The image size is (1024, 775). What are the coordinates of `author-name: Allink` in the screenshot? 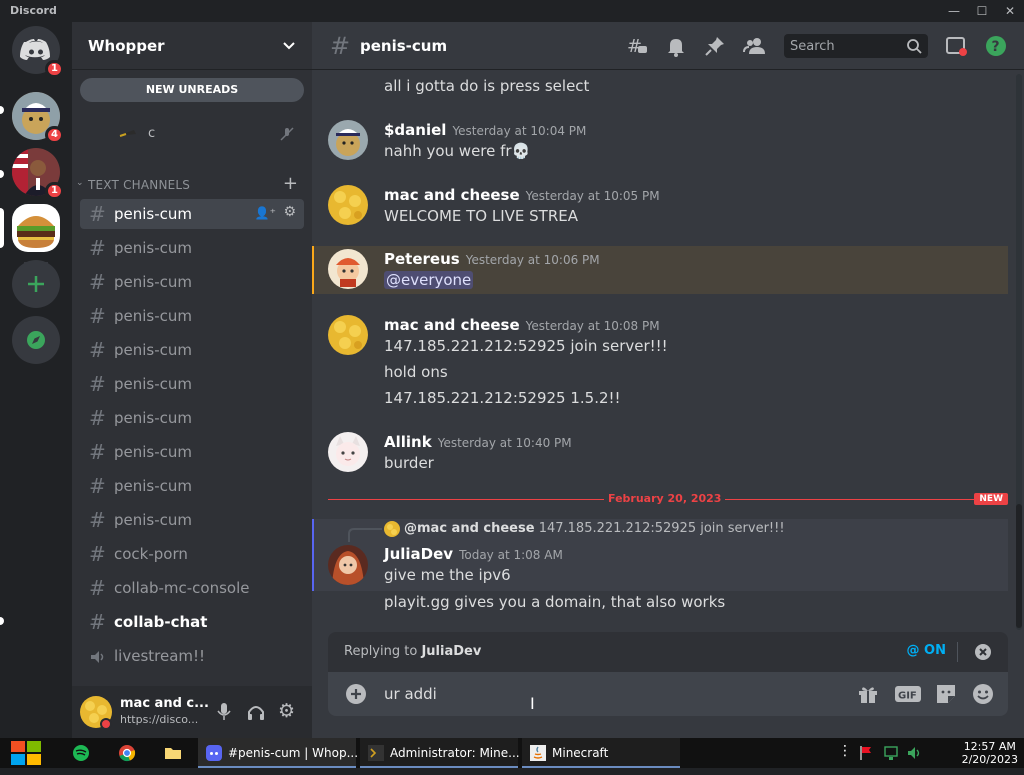 It's located at (408, 442).